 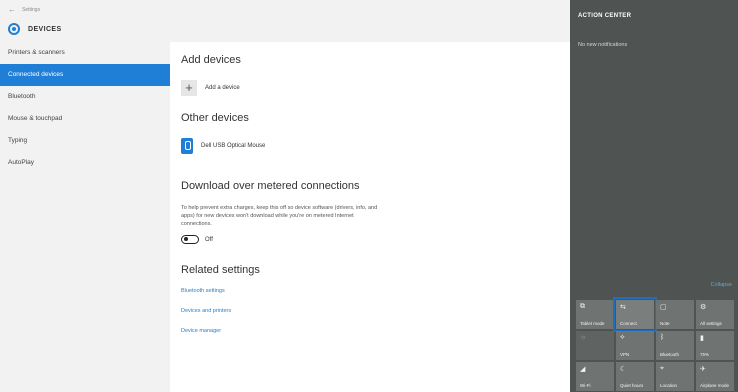 I want to click on note-tile: ▢ Note, so click(x=675, y=314).